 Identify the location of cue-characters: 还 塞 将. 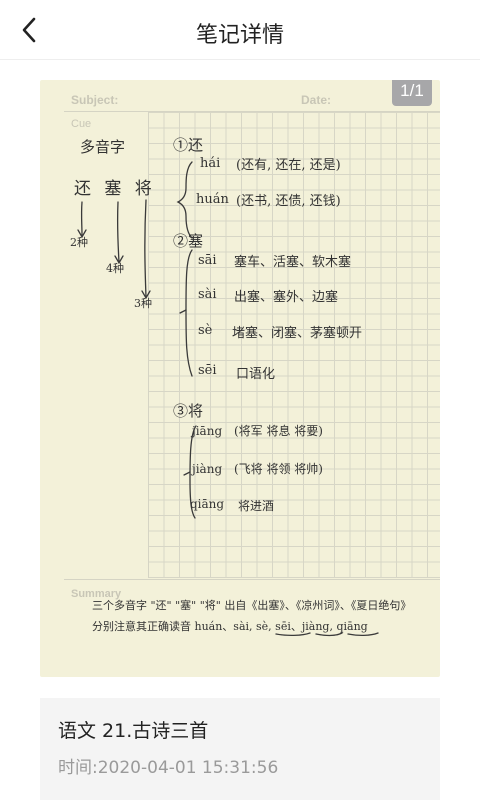
(115, 189).